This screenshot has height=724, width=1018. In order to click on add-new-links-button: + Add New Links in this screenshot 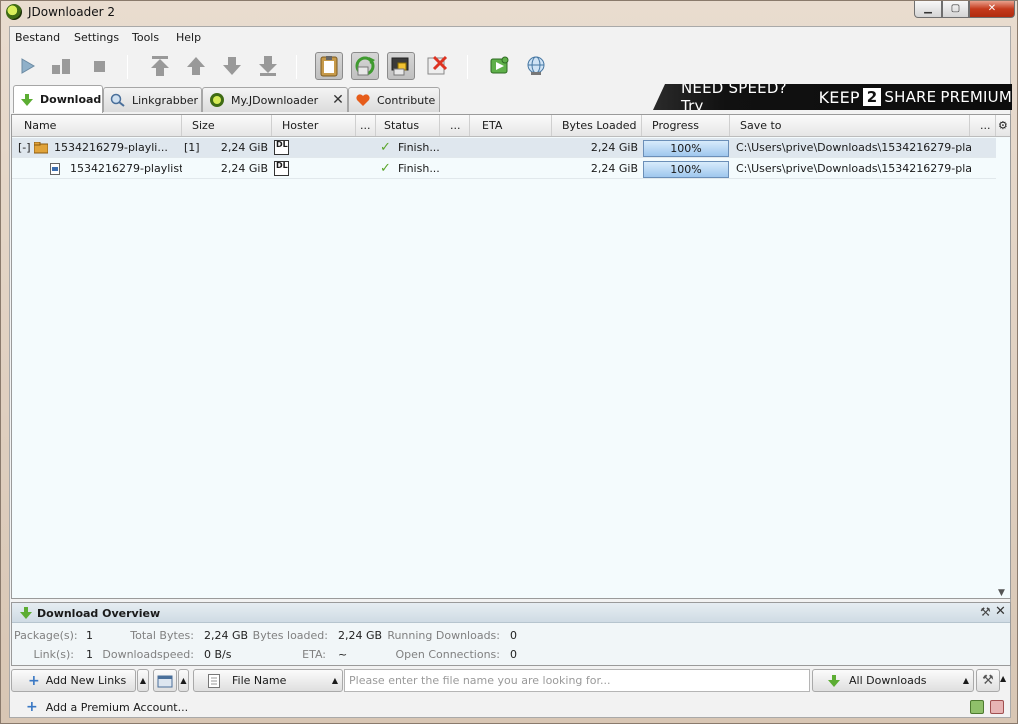, I will do `click(73, 680)`.